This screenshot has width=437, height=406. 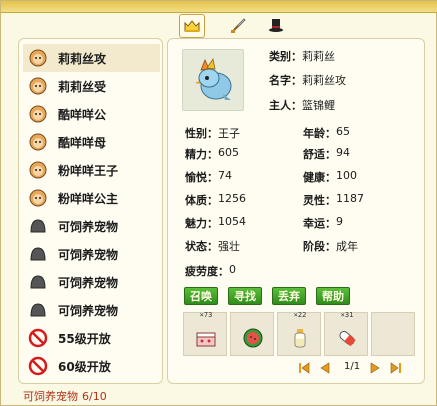 I want to click on field-owner: 主人： 篮锦鲤, so click(x=302, y=105).